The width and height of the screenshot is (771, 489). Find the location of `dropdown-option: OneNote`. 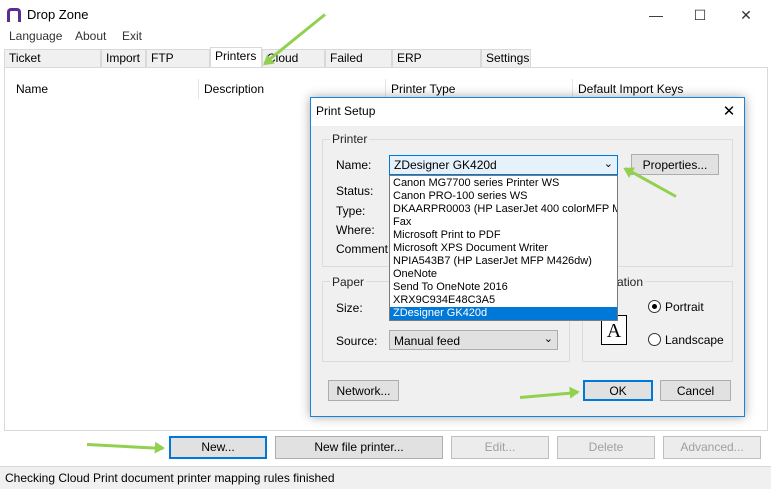

dropdown-option: OneNote is located at coordinates (503, 274).